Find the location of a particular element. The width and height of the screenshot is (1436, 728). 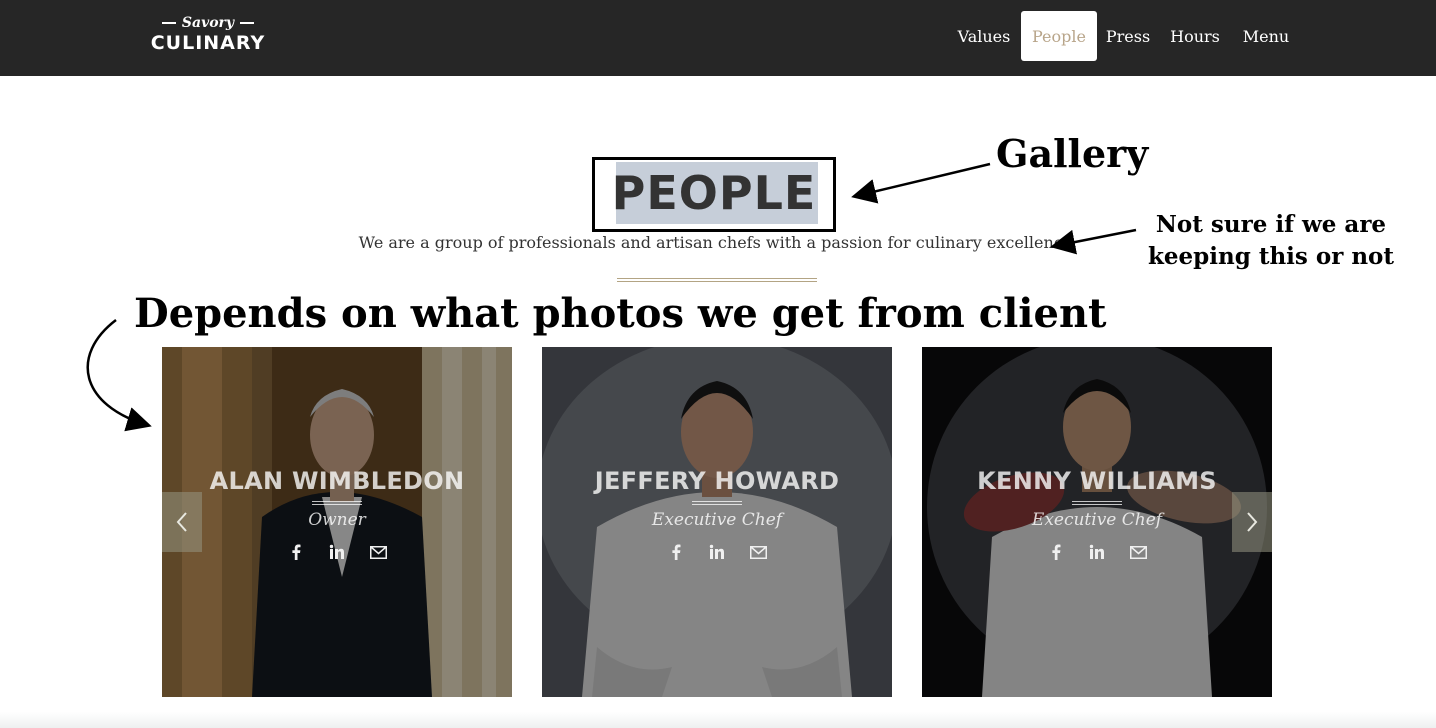

logo-script-text: Savory is located at coordinates (208, 23).